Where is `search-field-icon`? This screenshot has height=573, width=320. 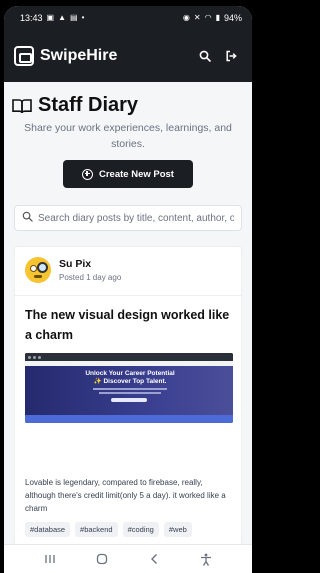
search-field-icon is located at coordinates (27, 218).